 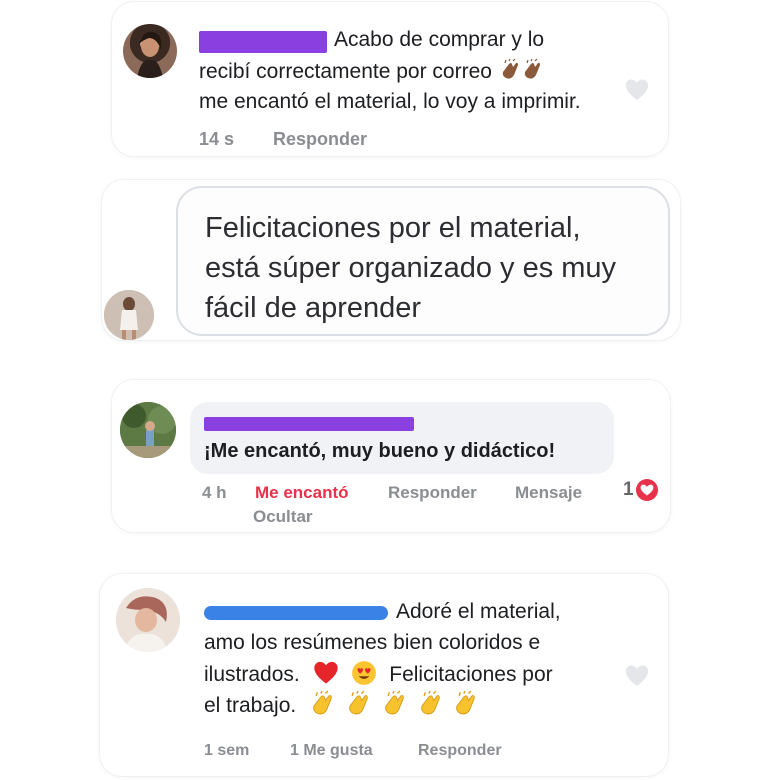 I want to click on hide-link: Ocultar, so click(x=283, y=517).